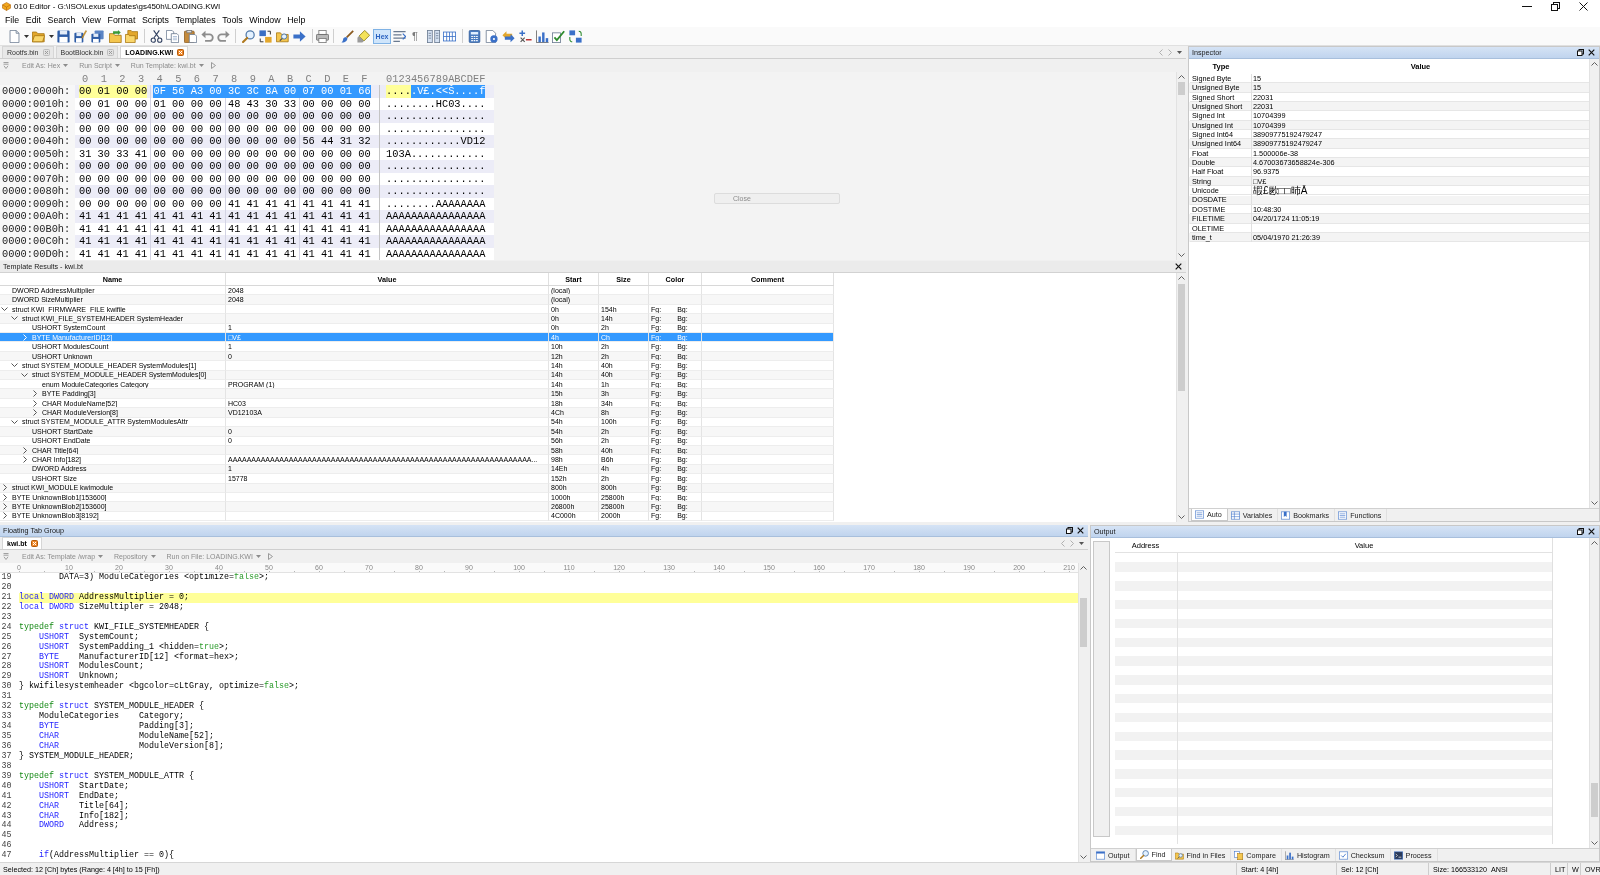 Image resolution: width=1600 pixels, height=875 pixels. What do you see at coordinates (322, 36) in the screenshot?
I see `printer-icon` at bounding box center [322, 36].